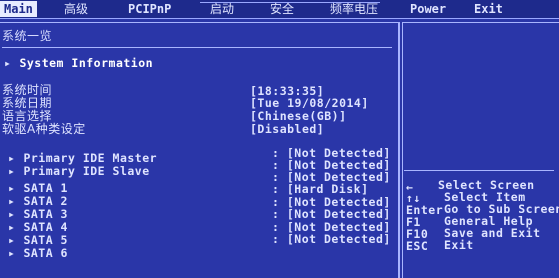 This screenshot has width=559, height=278. Describe the element at coordinates (86, 63) in the screenshot. I see `system-information-label: System Information` at that location.